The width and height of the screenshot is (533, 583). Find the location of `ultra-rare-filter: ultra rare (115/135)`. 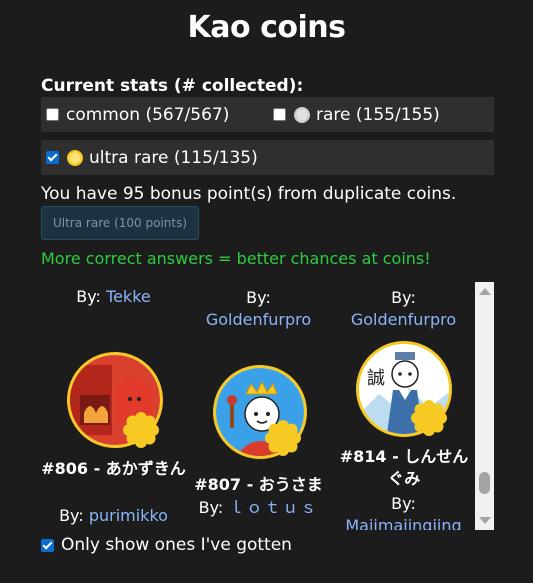

ultra-rare-filter: ultra rare (115/135) is located at coordinates (152, 157).